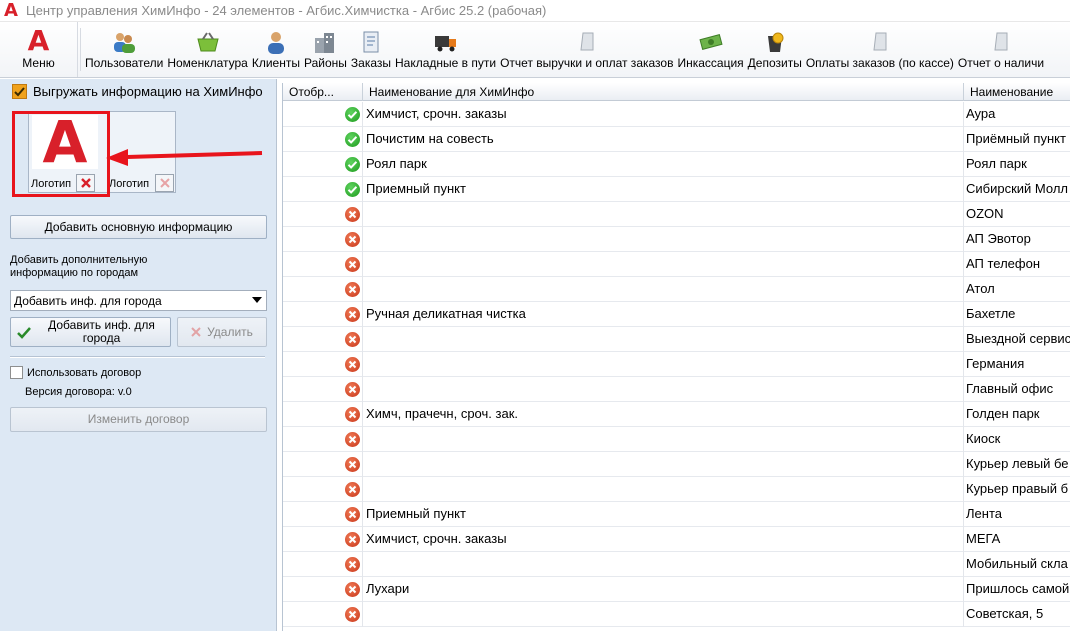 Image resolution: width=1070 pixels, height=631 pixels. Describe the element at coordinates (222, 332) in the screenshot. I see `delete-button: Удалить` at that location.